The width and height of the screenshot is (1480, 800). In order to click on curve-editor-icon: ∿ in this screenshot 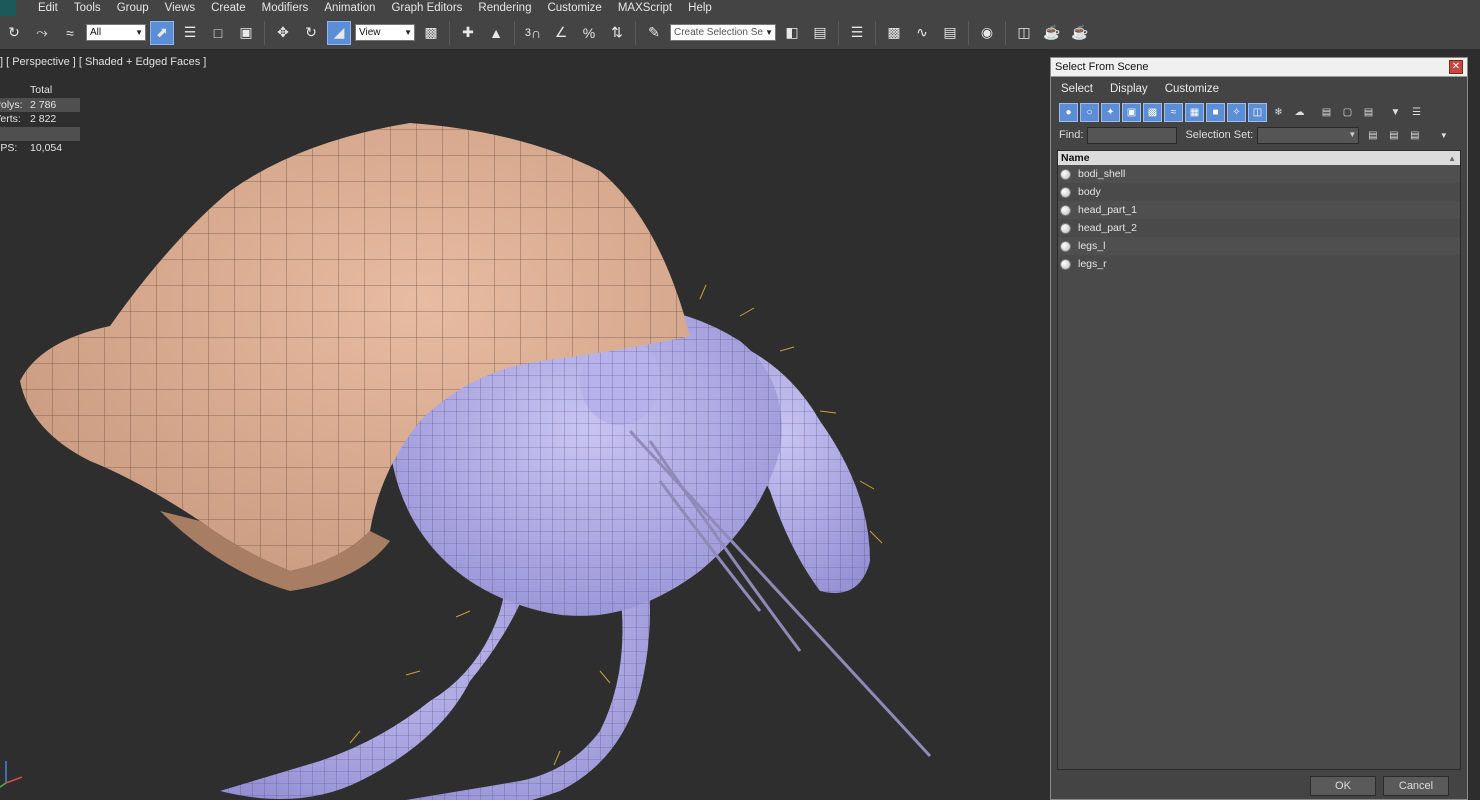, I will do `click(922, 33)`.